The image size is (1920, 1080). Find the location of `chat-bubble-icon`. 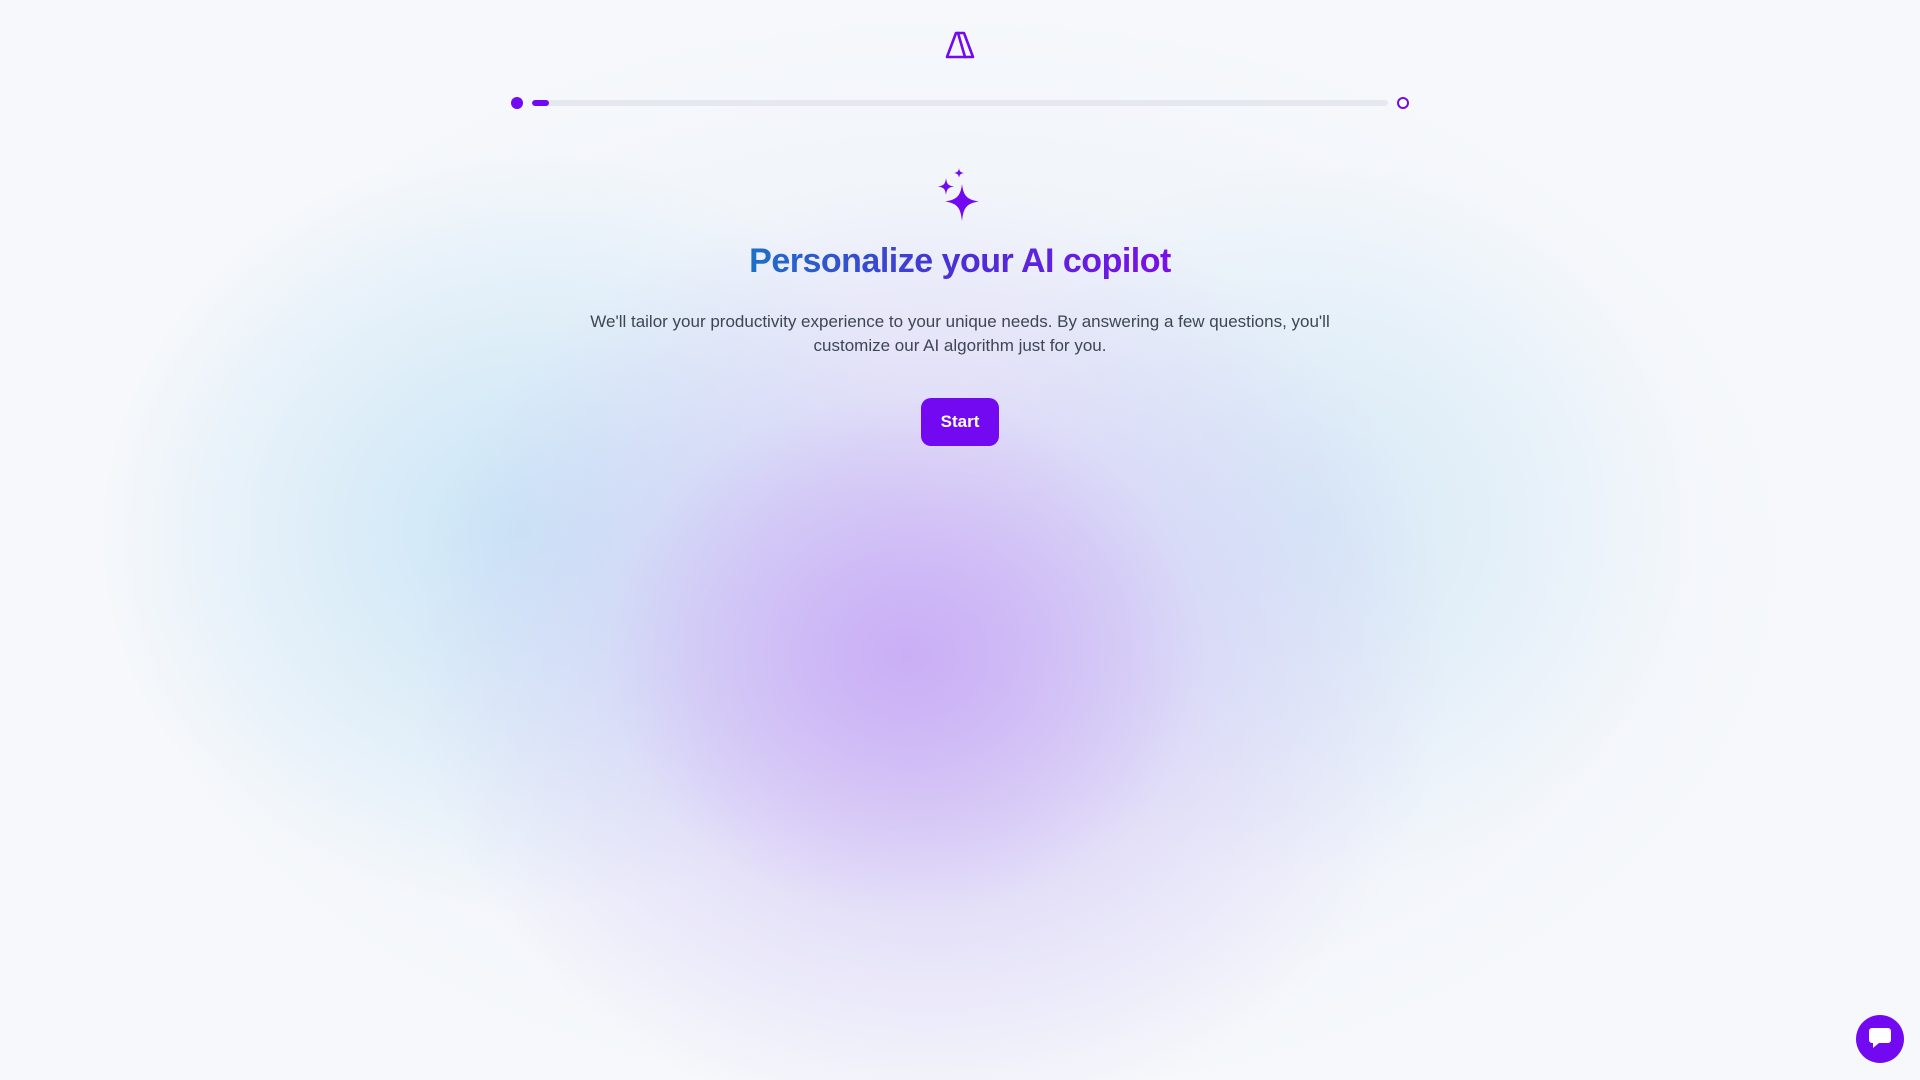

chat-bubble-icon is located at coordinates (1880, 1039).